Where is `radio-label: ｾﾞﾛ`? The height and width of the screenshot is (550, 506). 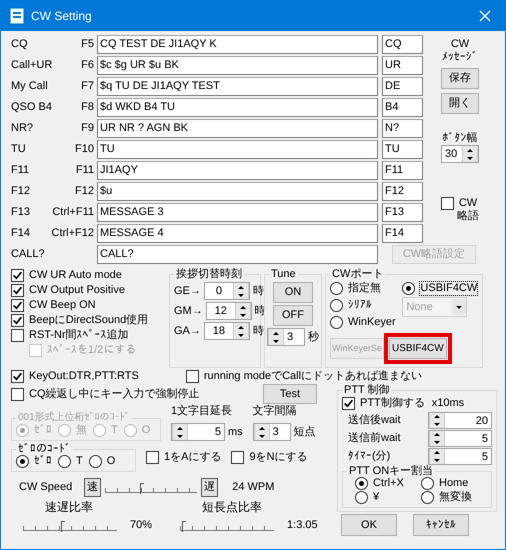
radio-label: ｾﾞﾛ is located at coordinates (43, 430).